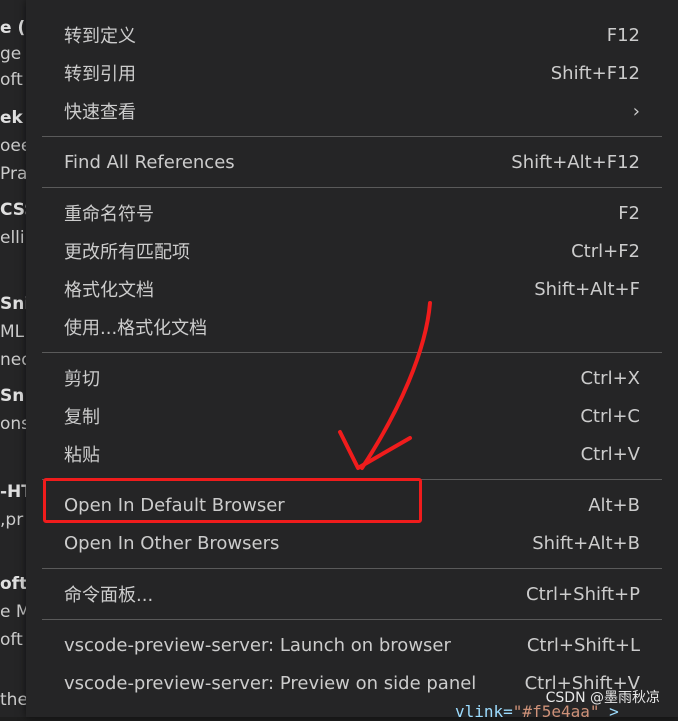 The image size is (678, 721). What do you see at coordinates (100, 112) in the screenshot?
I see `menu-item-label: 快速查看` at bounding box center [100, 112].